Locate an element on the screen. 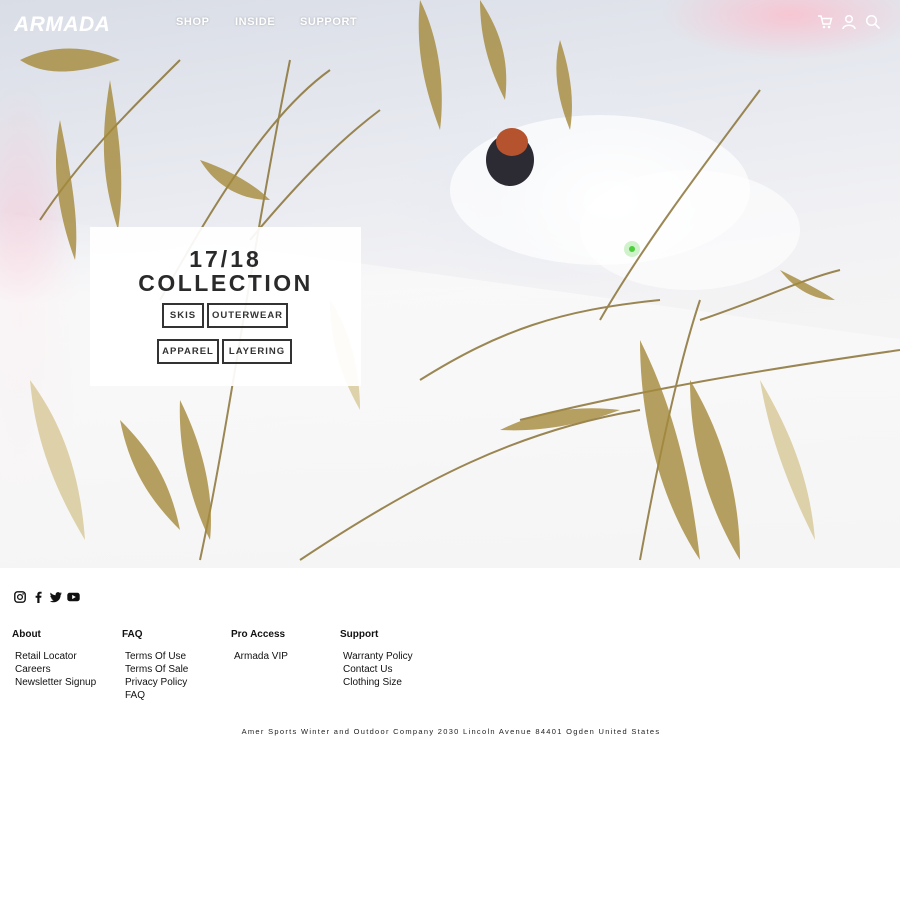 The height and width of the screenshot is (900, 900). youtube-icon is located at coordinates (73, 597).